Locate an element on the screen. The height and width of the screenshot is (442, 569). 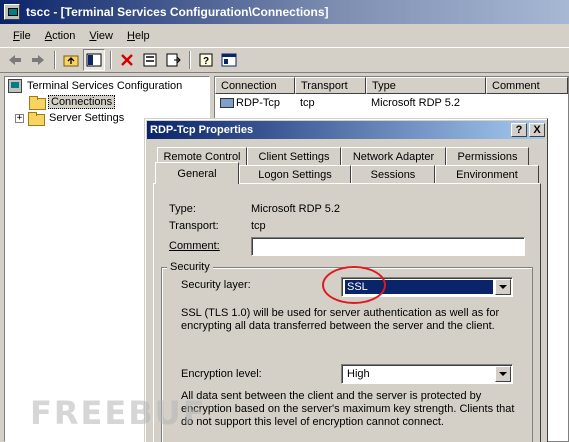
dialog-title-bar: RDP-Tcp Properties is located at coordinates (346, 130).